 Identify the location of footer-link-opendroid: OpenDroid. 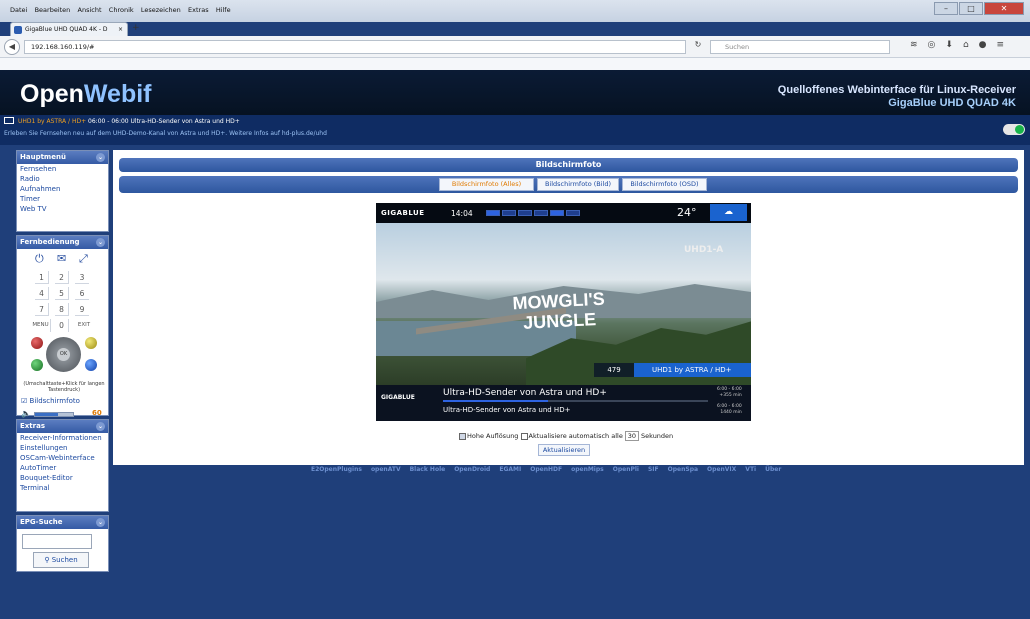
(472, 469).